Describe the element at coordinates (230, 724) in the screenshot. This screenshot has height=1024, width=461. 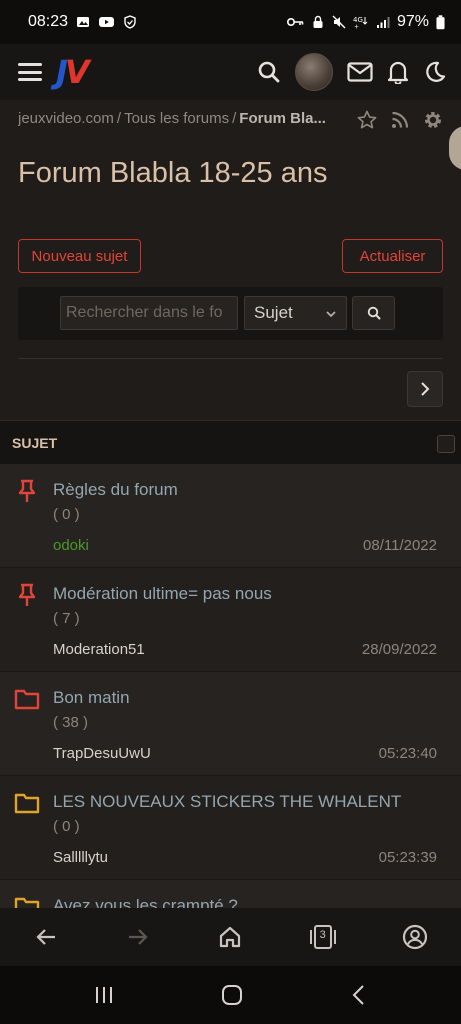
I see `topic-row: Bon matin ( 38 ) TrapDesuUwU 05:23:40` at that location.